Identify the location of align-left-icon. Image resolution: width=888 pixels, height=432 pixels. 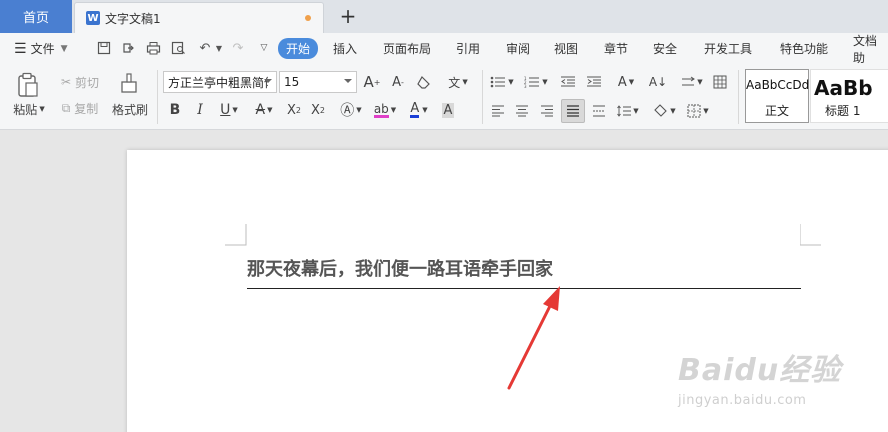
(498, 111).